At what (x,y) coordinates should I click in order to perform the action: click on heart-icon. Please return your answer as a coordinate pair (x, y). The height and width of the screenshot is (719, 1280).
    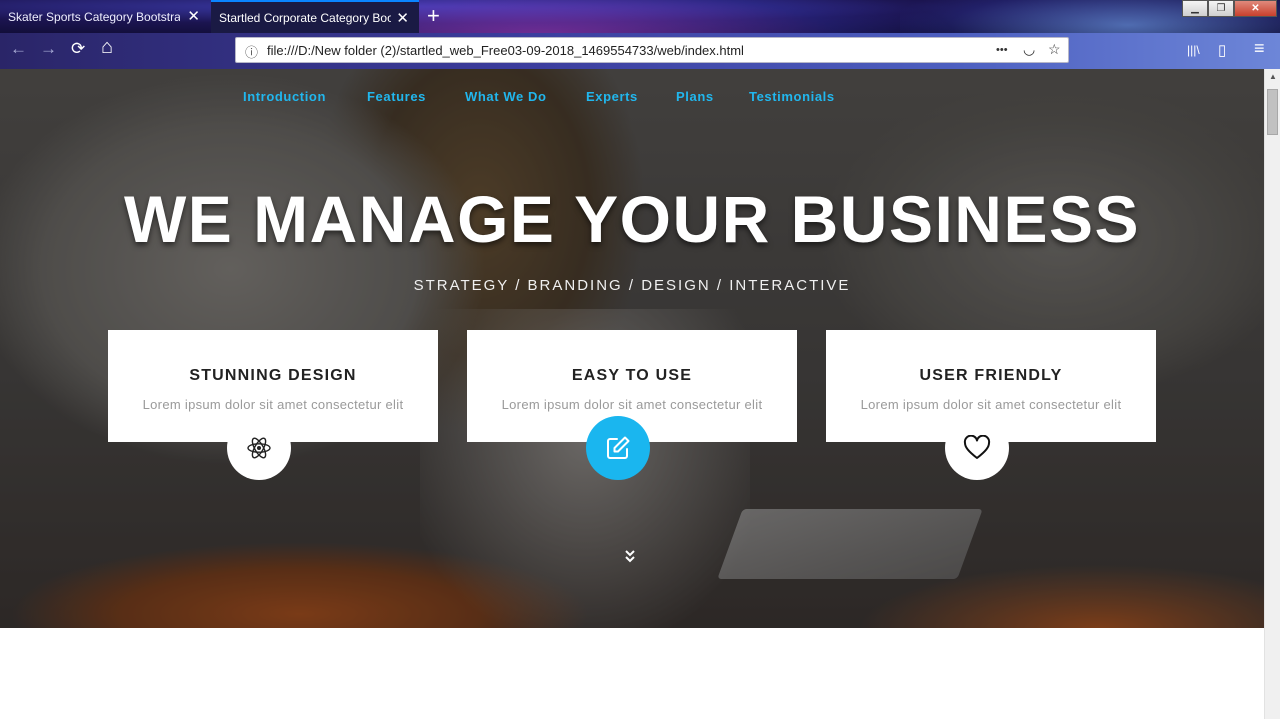
    Looking at the image, I should click on (977, 447).